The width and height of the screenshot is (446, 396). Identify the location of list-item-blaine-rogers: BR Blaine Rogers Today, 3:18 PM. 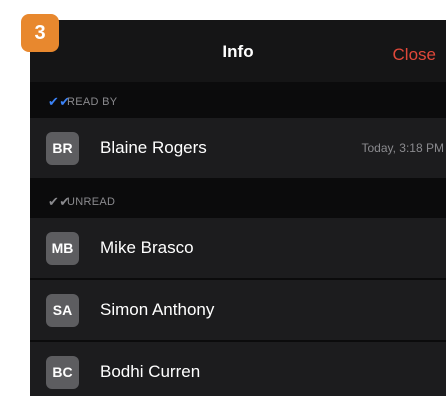
(238, 148).